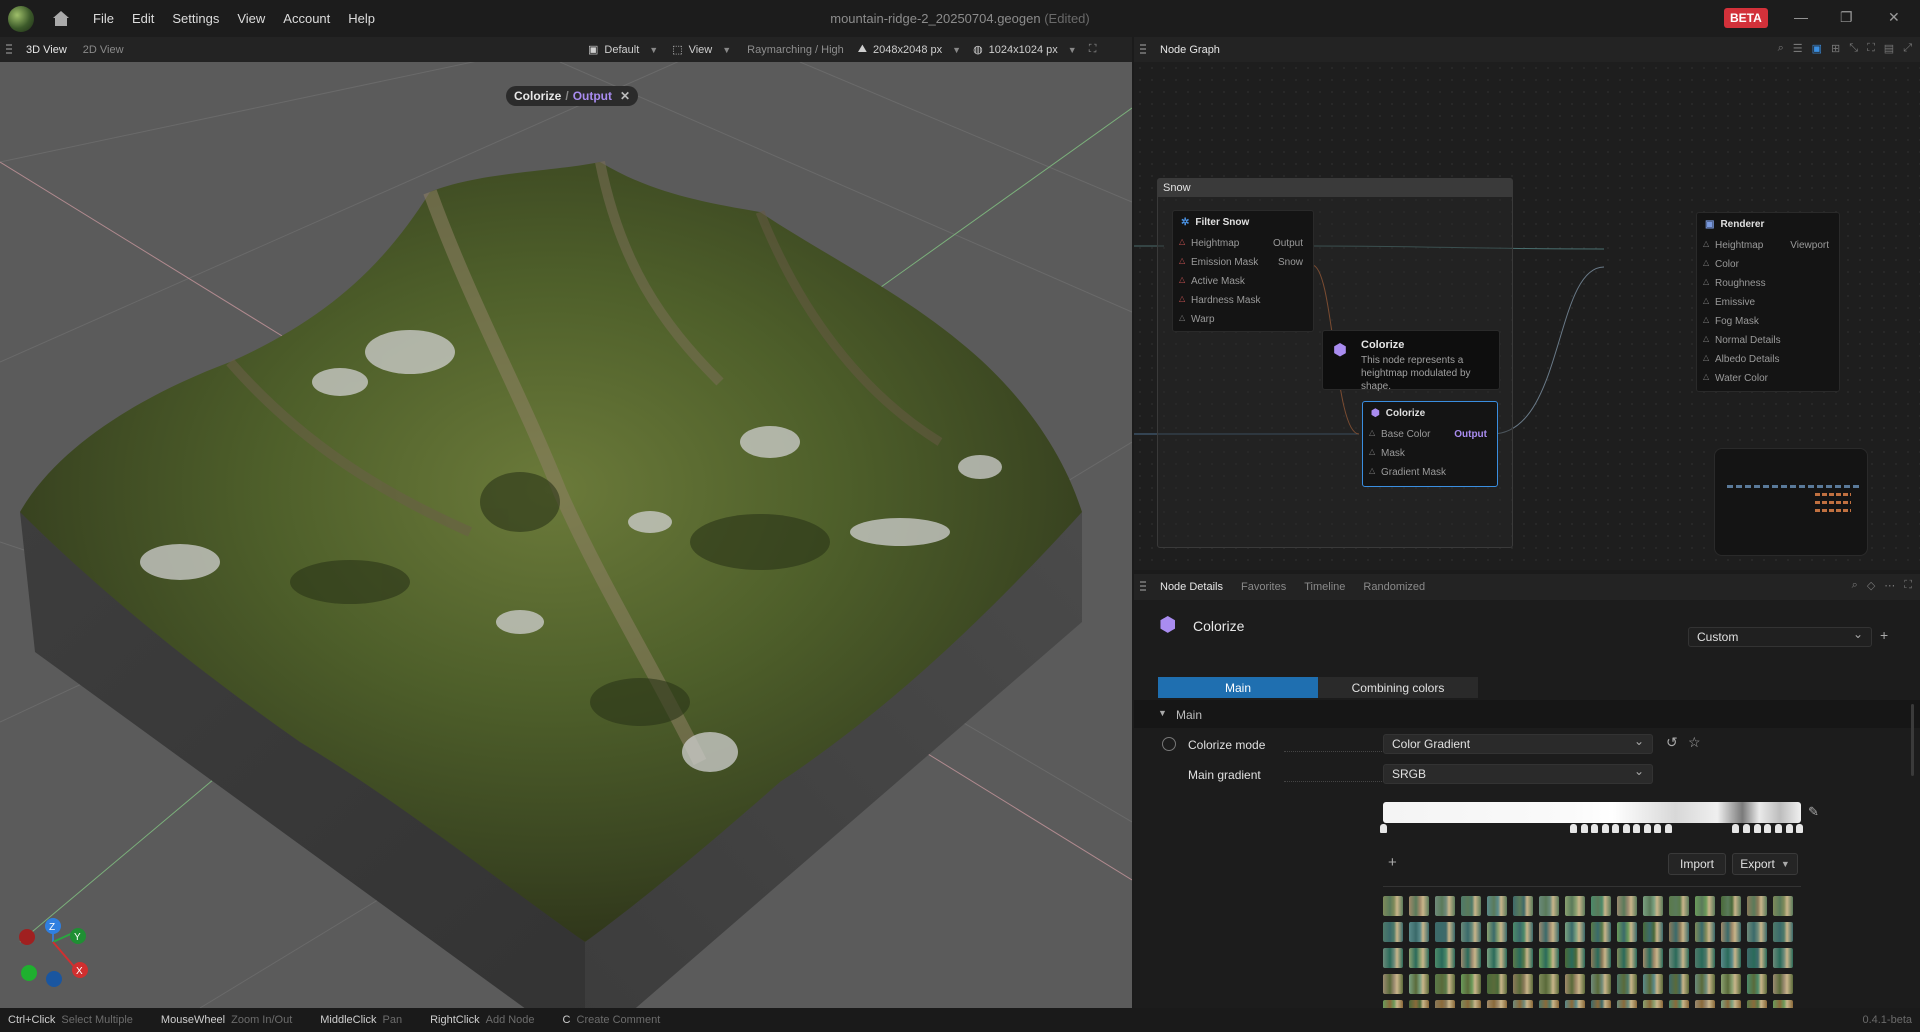 The image size is (1920, 1032). I want to click on output-port: Viewport, so click(1809, 245).